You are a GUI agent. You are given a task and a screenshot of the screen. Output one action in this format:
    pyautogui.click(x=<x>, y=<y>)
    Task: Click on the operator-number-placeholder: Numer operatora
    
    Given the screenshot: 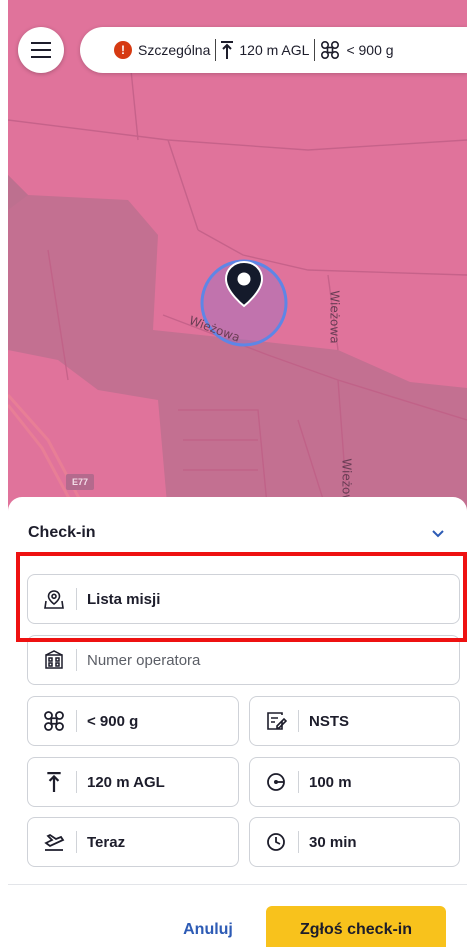 What is the action you would take?
    pyautogui.click(x=144, y=660)
    